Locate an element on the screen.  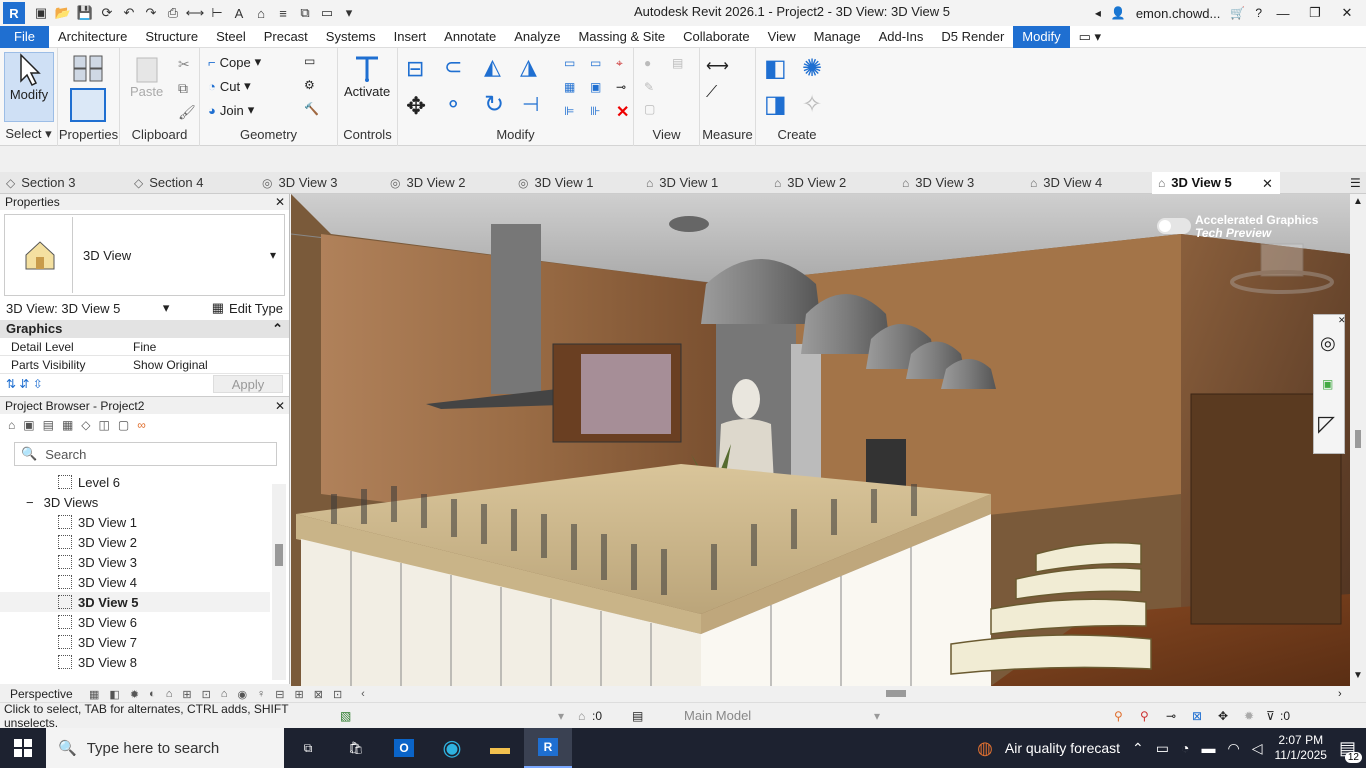
copy-icon: ⧉ is located at coordinates (183, 88).